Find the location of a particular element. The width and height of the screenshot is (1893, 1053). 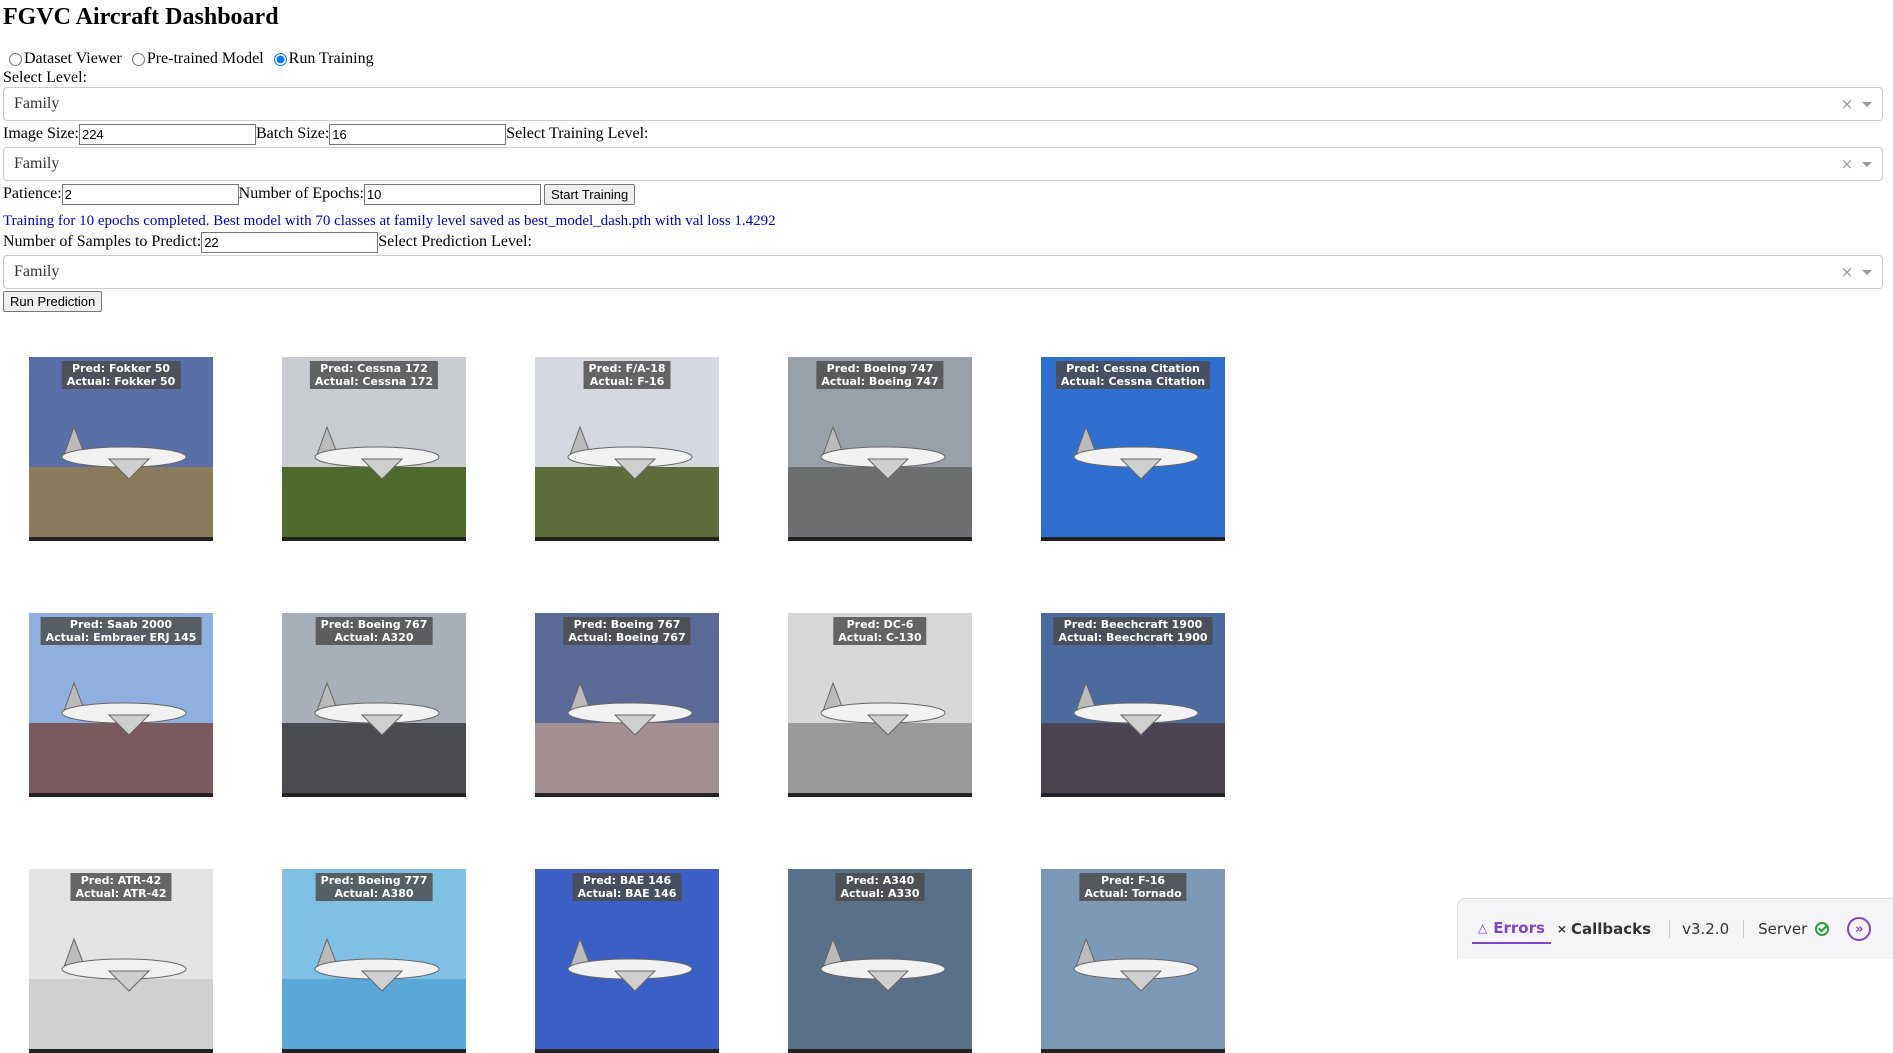

batch-size-input is located at coordinates (418, 134).